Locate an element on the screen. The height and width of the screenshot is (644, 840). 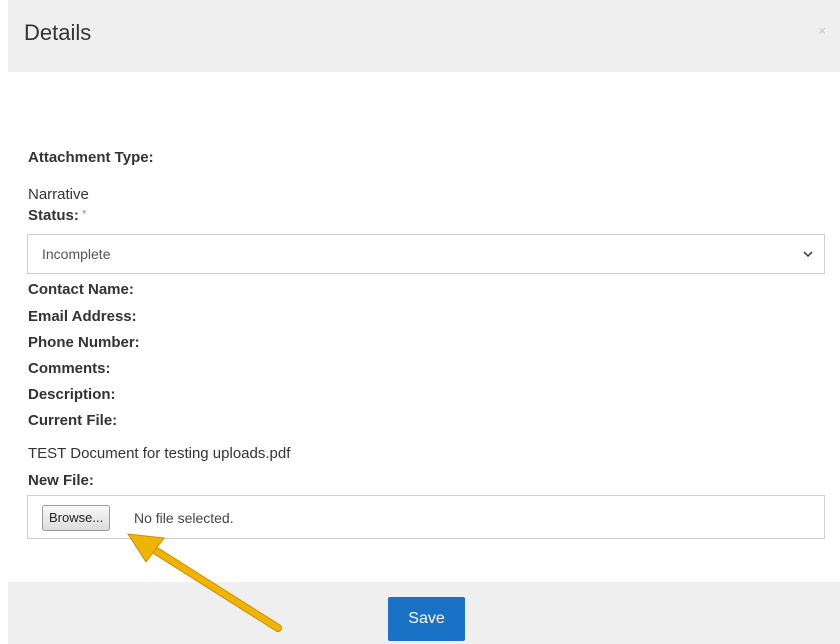
current-file-name: TEST Document for testing uploads.pdf is located at coordinates (159, 453).